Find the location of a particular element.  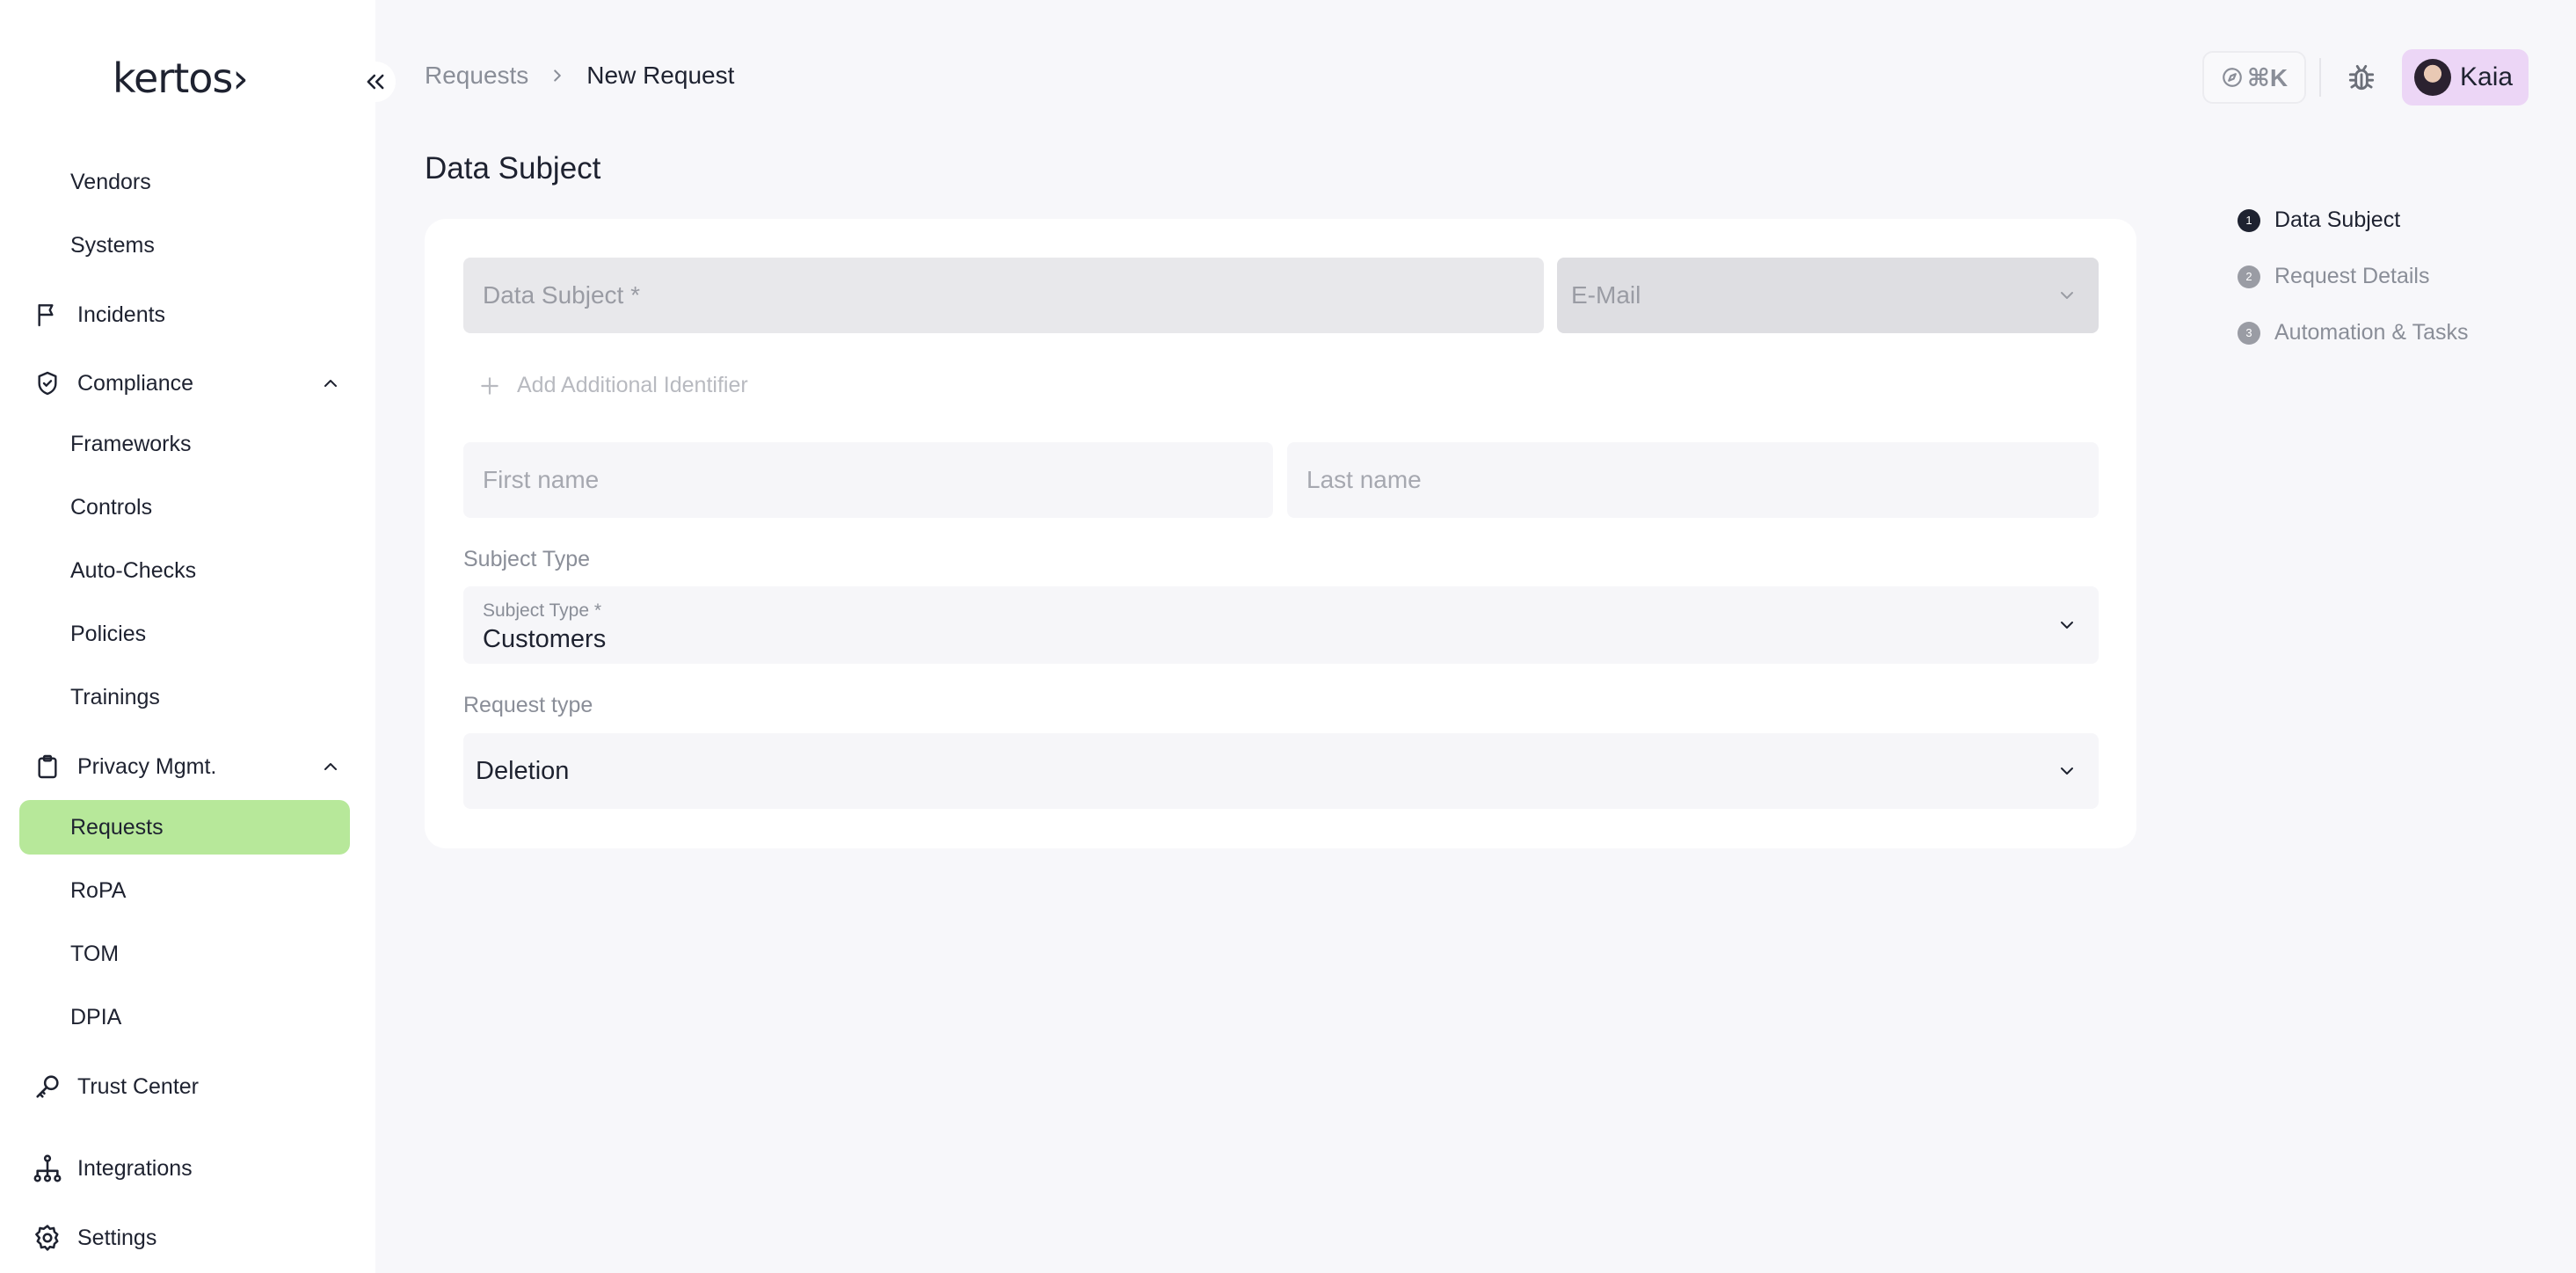

request-type-section-label: Request type is located at coordinates (528, 705).